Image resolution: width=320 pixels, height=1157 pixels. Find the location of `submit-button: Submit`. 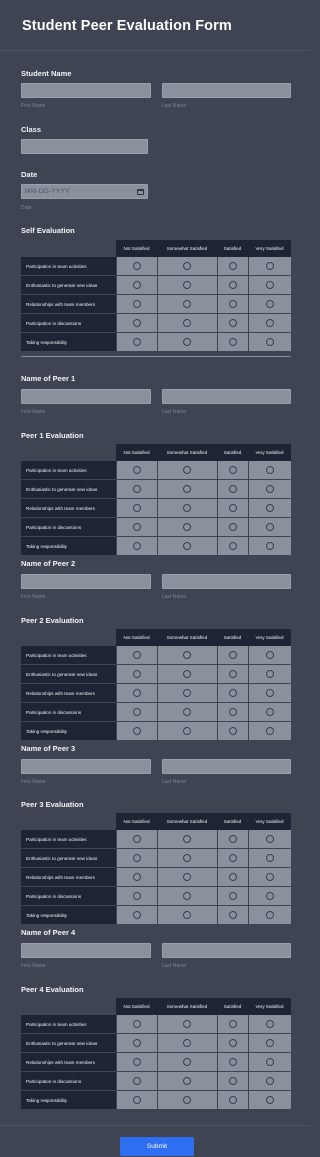

submit-button: Submit is located at coordinates (157, 1146).